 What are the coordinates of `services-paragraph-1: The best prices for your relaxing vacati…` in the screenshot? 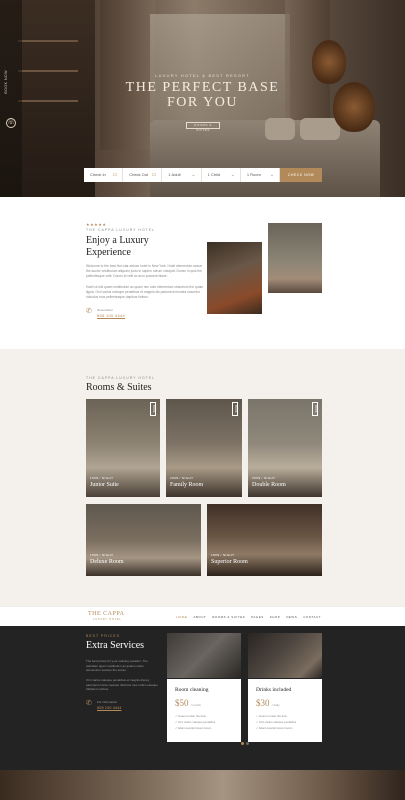 It's located at (117, 666).